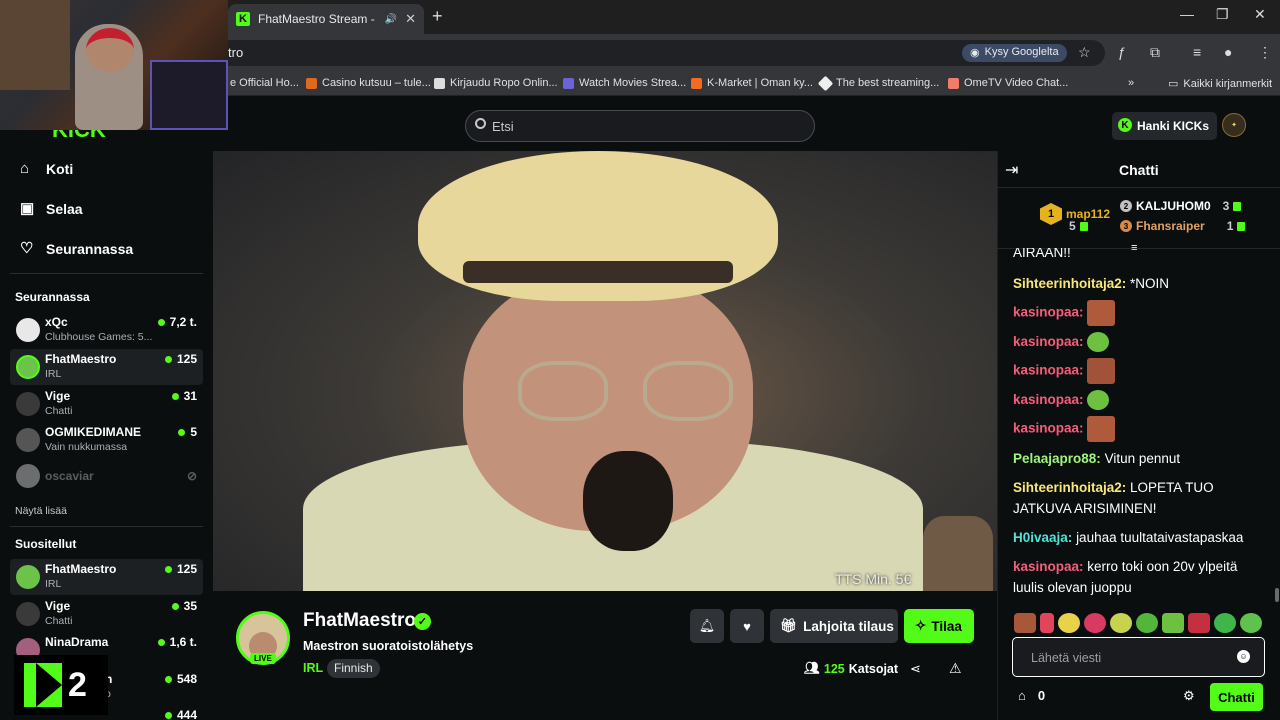  What do you see at coordinates (1234, 125) in the screenshot?
I see `user-avatar: ✦` at bounding box center [1234, 125].